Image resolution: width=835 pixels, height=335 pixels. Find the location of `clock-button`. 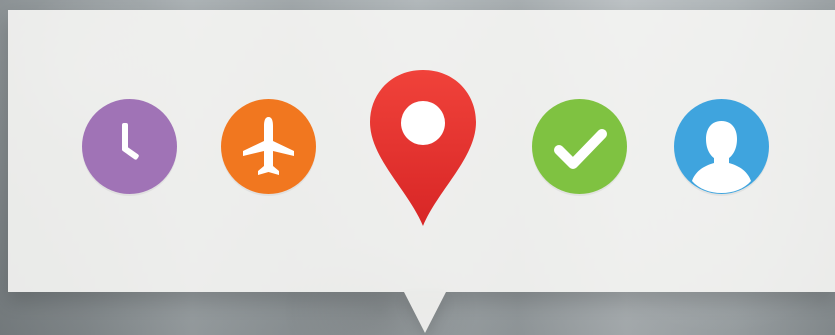

clock-button is located at coordinates (129, 146).